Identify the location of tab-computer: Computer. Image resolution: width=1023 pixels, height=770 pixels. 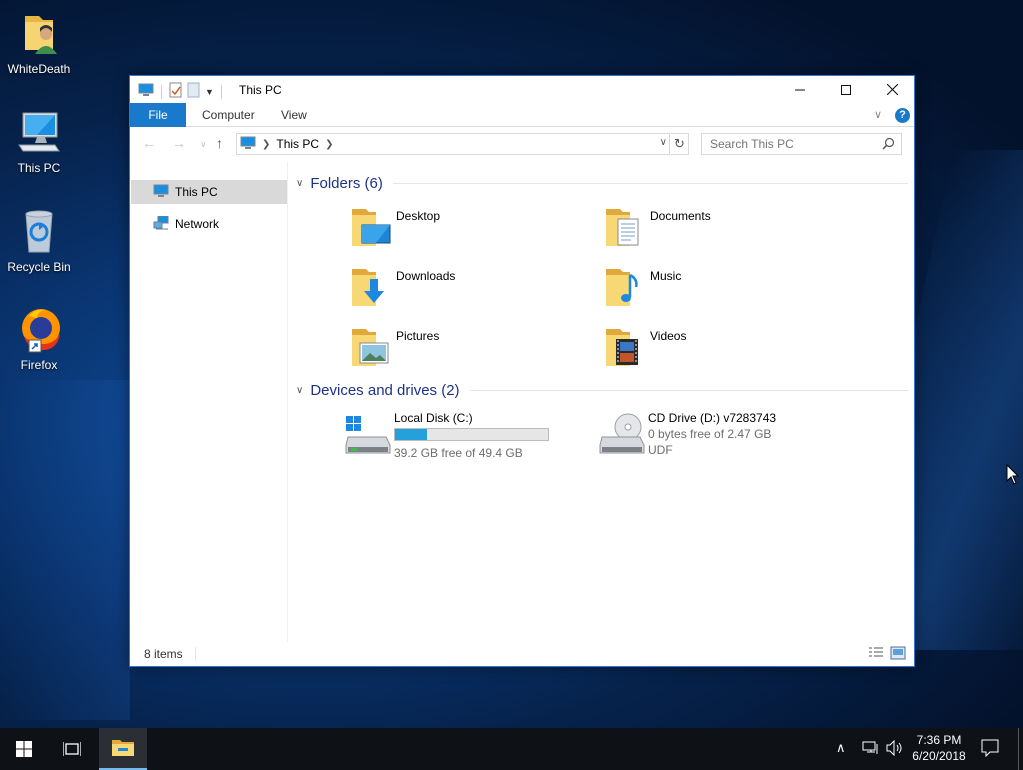
(228, 115).